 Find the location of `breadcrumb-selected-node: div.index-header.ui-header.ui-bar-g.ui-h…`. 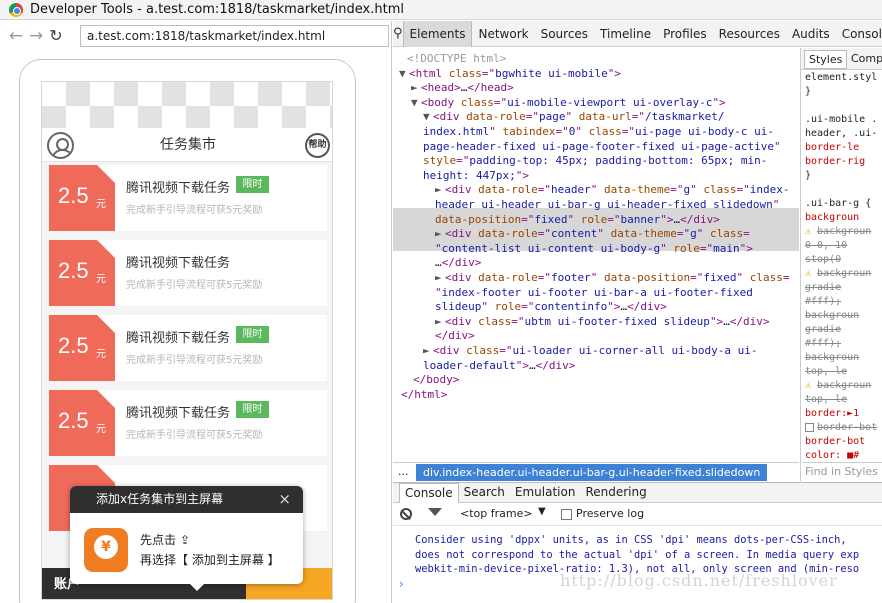

breadcrumb-selected-node: div.index-header.ui-header.ui-bar-g.ui-h… is located at coordinates (592, 472).